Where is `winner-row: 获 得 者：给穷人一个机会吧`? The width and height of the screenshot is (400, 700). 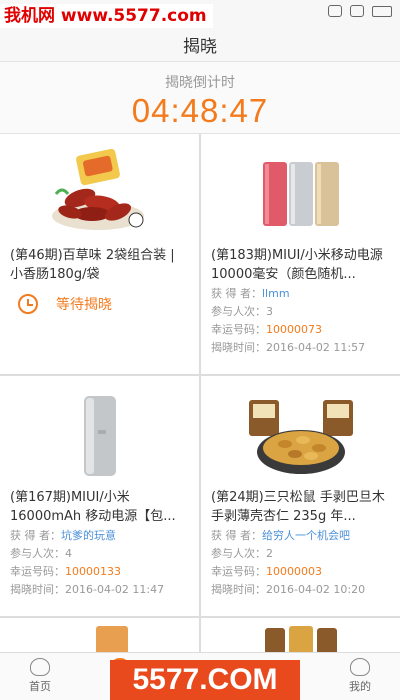 winner-row: 获 得 者：给穷人一个机会吧 is located at coordinates (302, 536).